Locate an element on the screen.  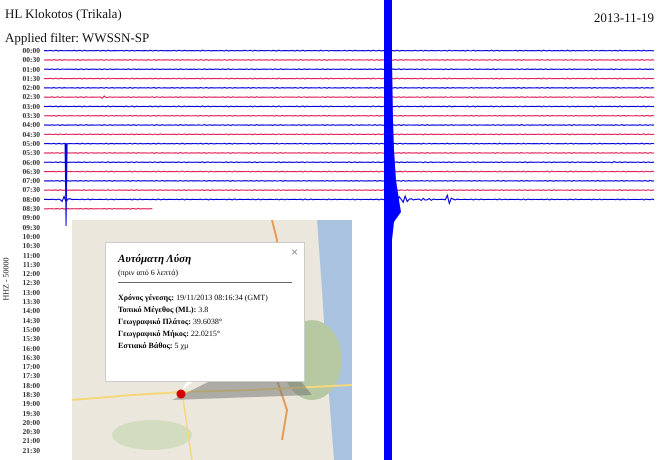
info-line: Εστιακό Βάθος: 5 χμ is located at coordinates (154, 345).